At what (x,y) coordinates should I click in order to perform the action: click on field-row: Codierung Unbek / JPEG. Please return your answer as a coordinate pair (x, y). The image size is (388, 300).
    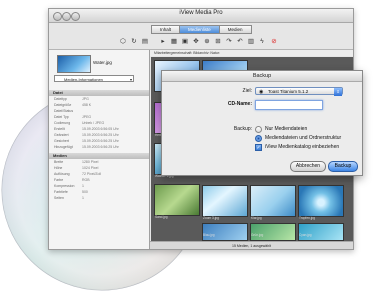
    Looking at the image, I should click on (79, 123).